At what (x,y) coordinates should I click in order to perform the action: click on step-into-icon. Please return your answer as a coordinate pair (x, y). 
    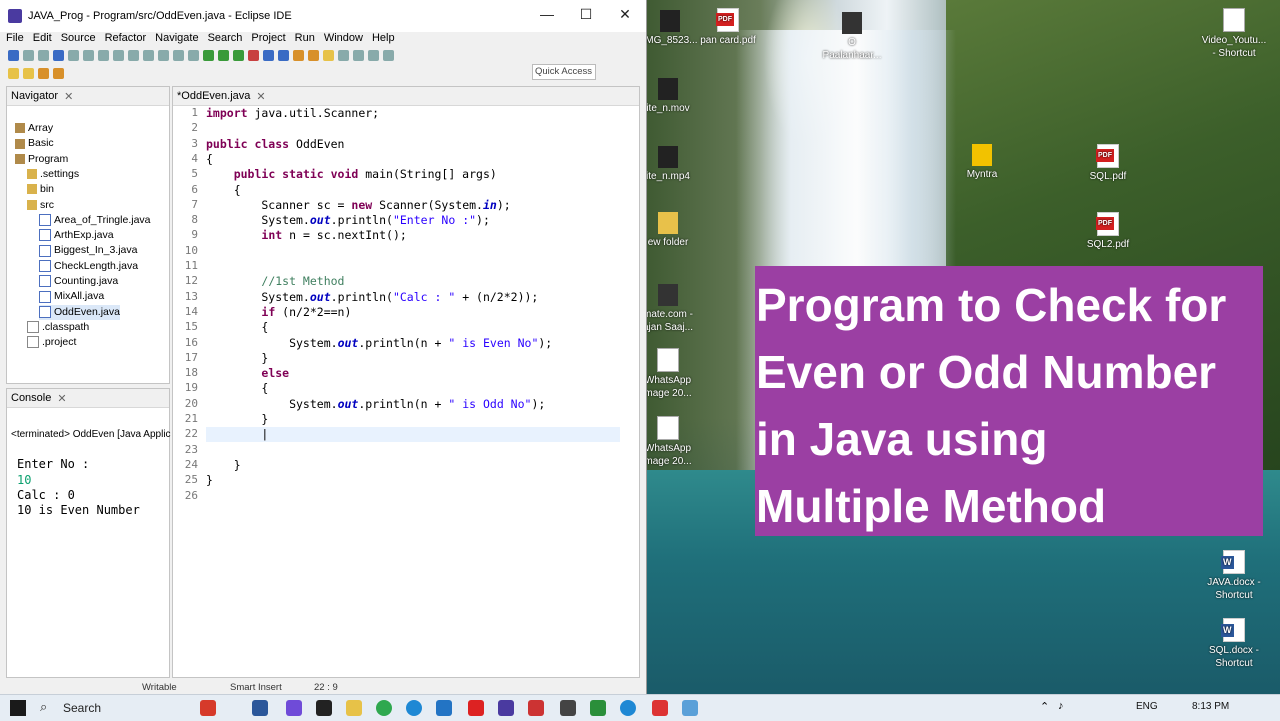
    Looking at the image, I should click on (163, 55).